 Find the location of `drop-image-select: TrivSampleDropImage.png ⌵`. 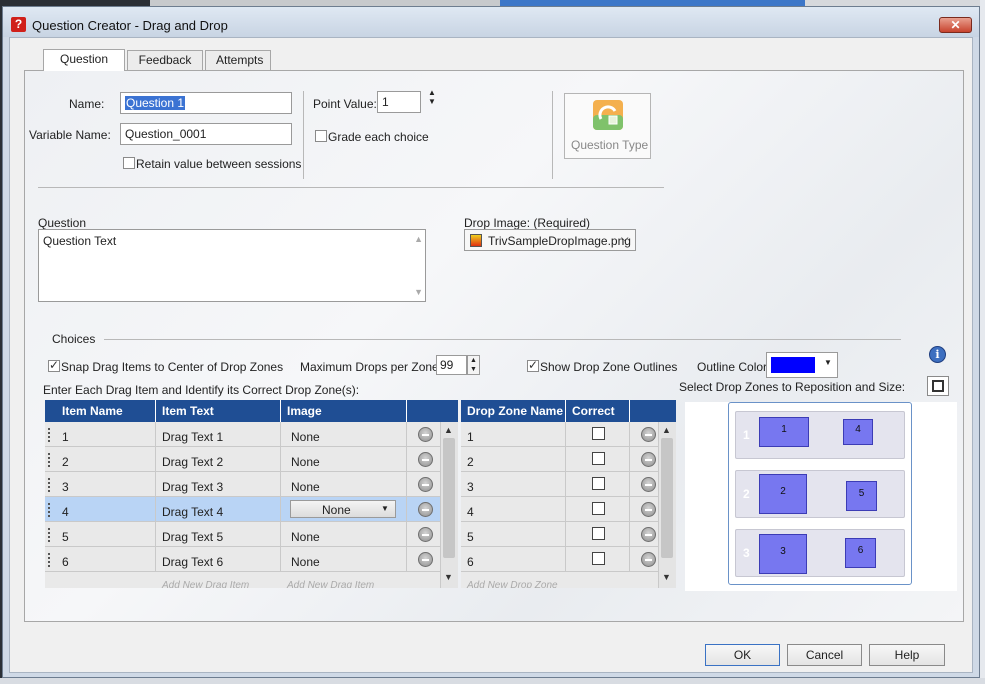

drop-image-select: TrivSampleDropImage.png ⌵ is located at coordinates (550, 240).